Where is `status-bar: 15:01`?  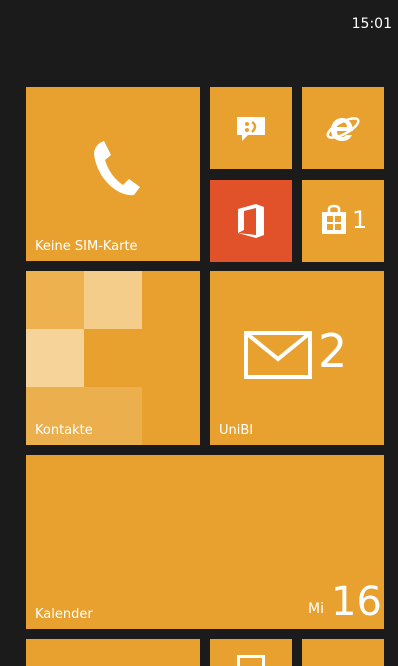 status-bar: 15:01 is located at coordinates (199, 20).